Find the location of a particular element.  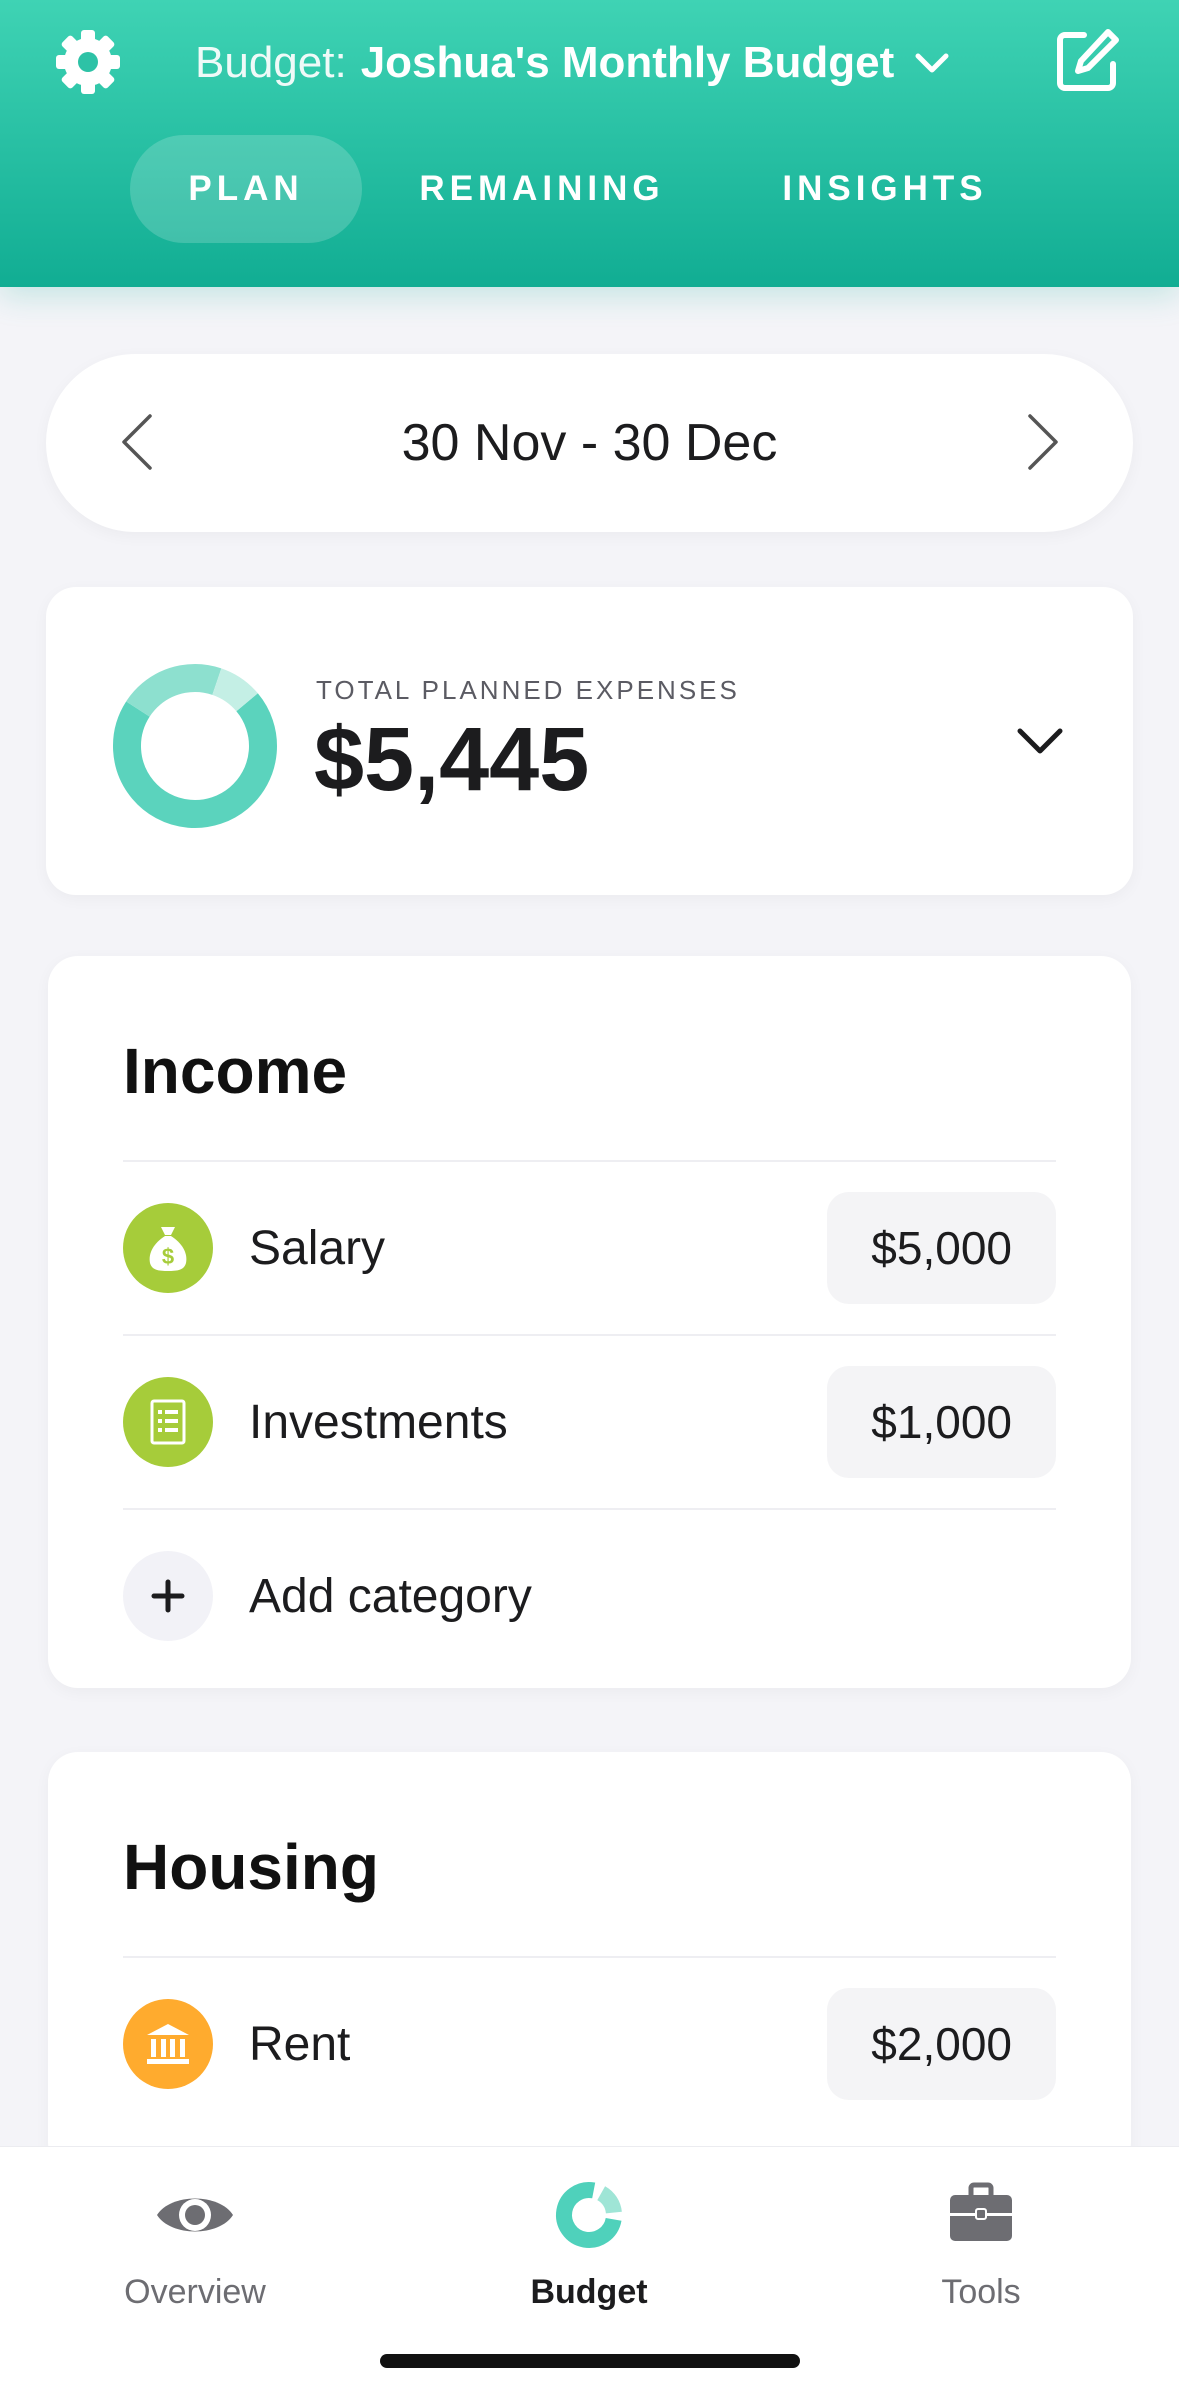

document-icon is located at coordinates (168, 1422).